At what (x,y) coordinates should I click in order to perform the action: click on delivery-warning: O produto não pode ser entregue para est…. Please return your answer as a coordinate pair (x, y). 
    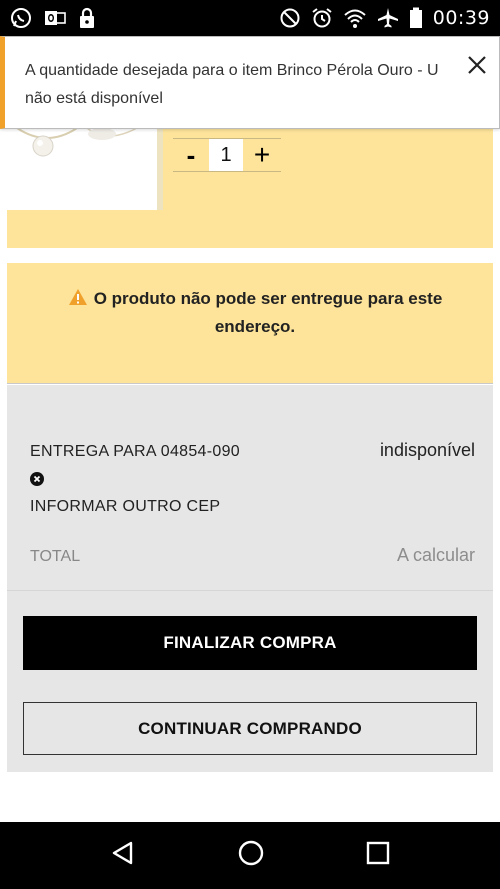
    Looking at the image, I should click on (250, 323).